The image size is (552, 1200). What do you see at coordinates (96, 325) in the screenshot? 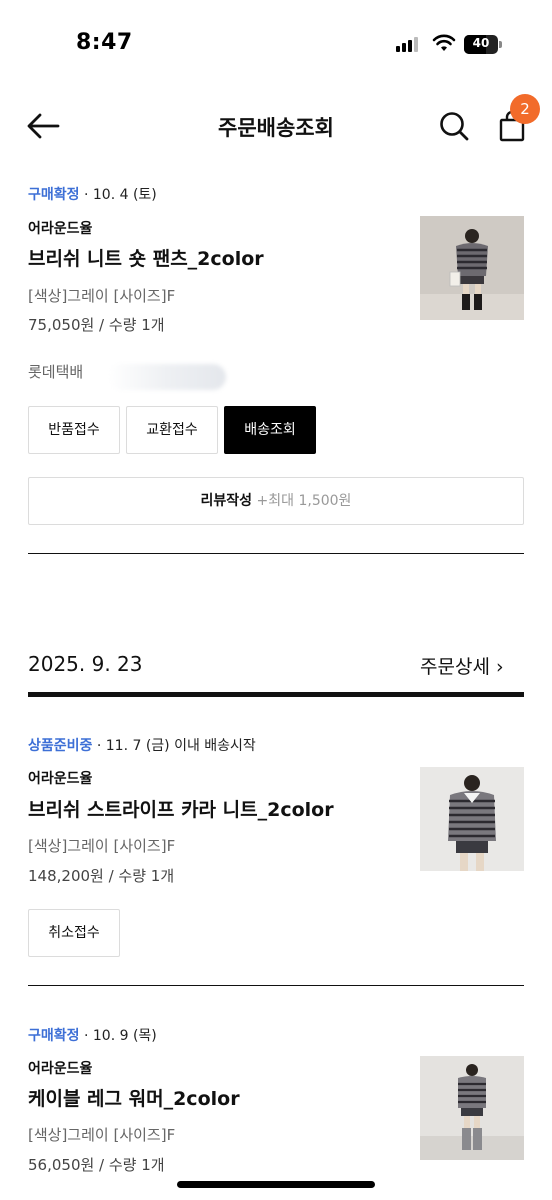
I see `product-price: 75,050원 / 수량 1개` at bounding box center [96, 325].